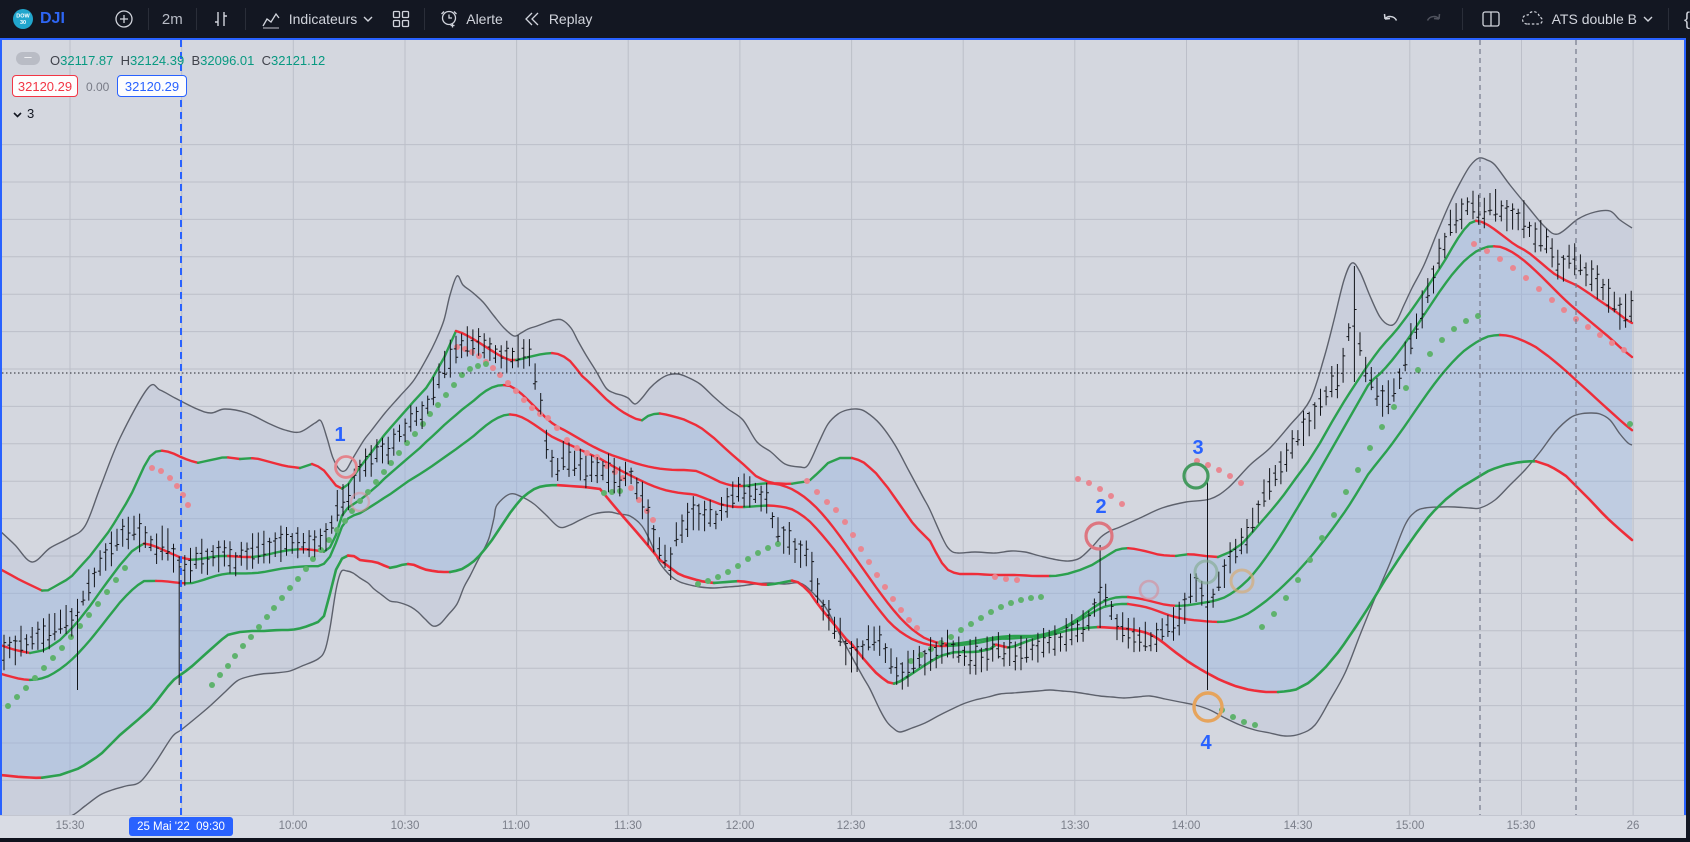 Image resolution: width=1690 pixels, height=842 pixels. What do you see at coordinates (1100, 507) in the screenshot?
I see `svg-text: 2` at bounding box center [1100, 507].